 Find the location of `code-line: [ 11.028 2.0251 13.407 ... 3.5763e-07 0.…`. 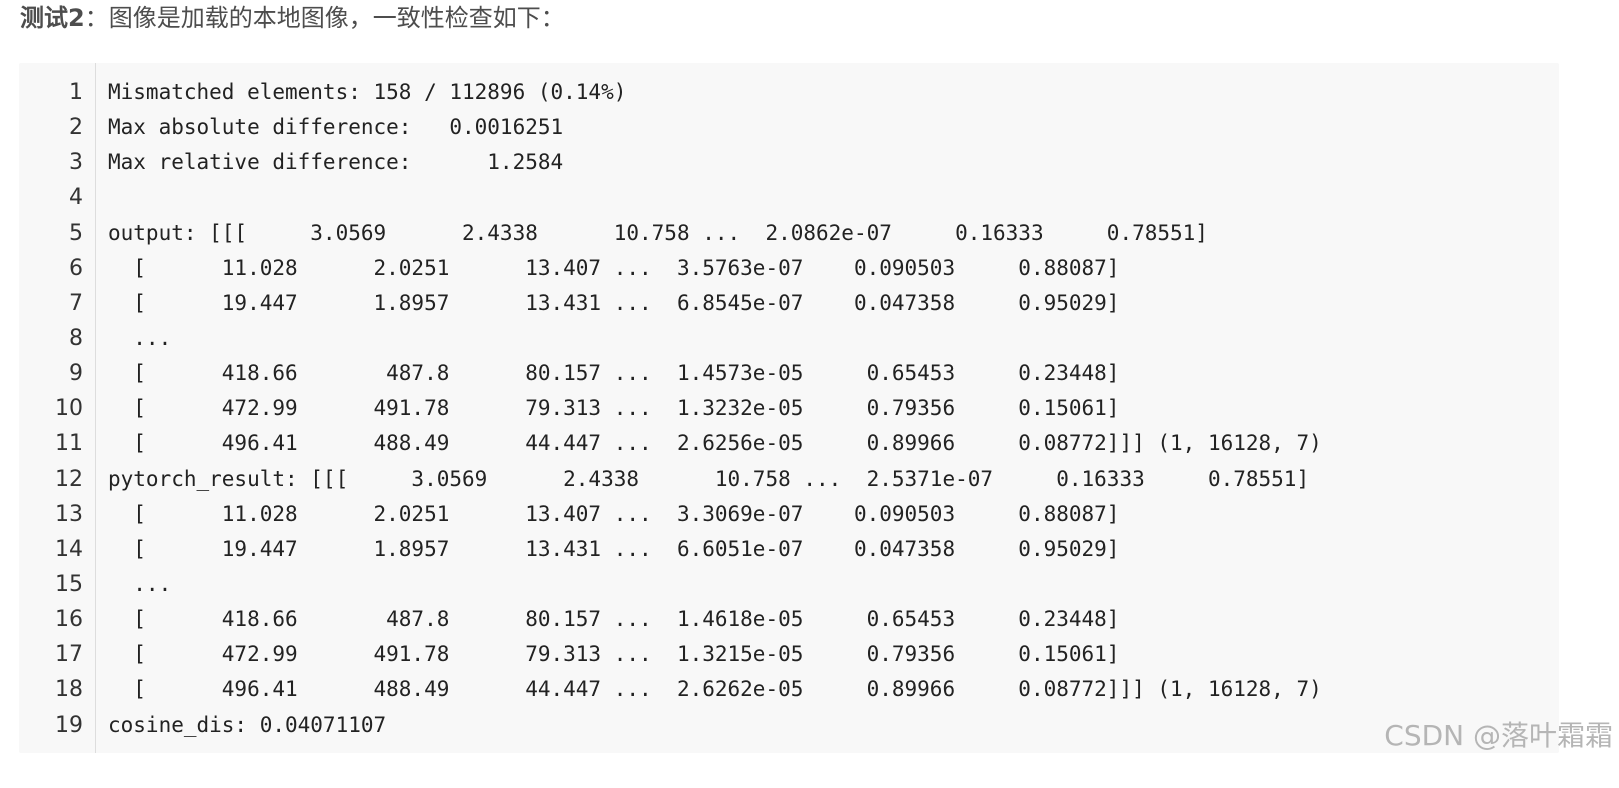

code-line: [ 11.028 2.0251 13.407 ... 3.5763e-07 0.… is located at coordinates (614, 268).